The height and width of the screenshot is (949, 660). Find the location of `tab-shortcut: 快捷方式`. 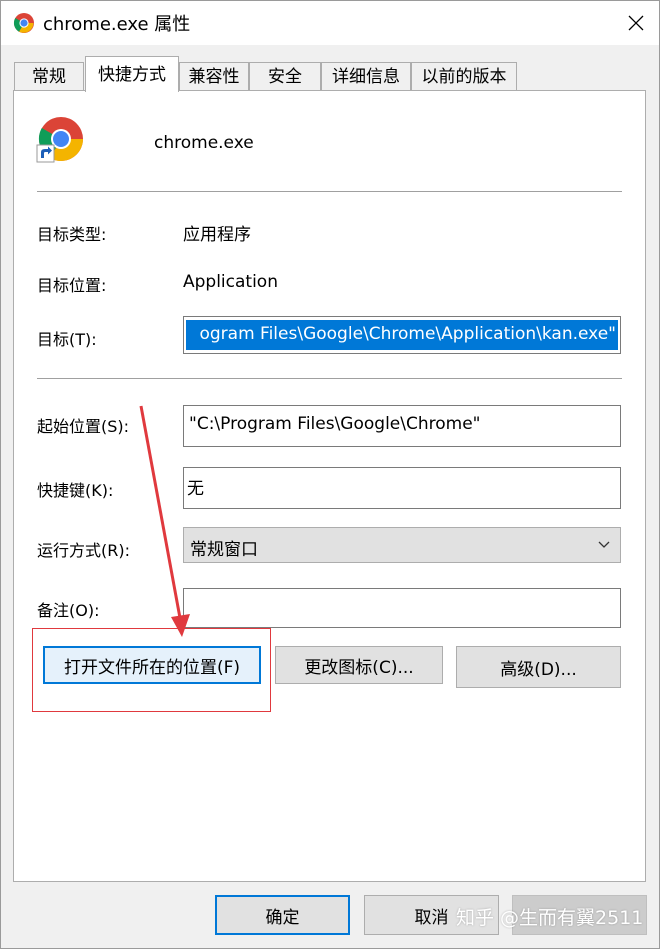

tab-shortcut: 快捷方式 is located at coordinates (132, 74).